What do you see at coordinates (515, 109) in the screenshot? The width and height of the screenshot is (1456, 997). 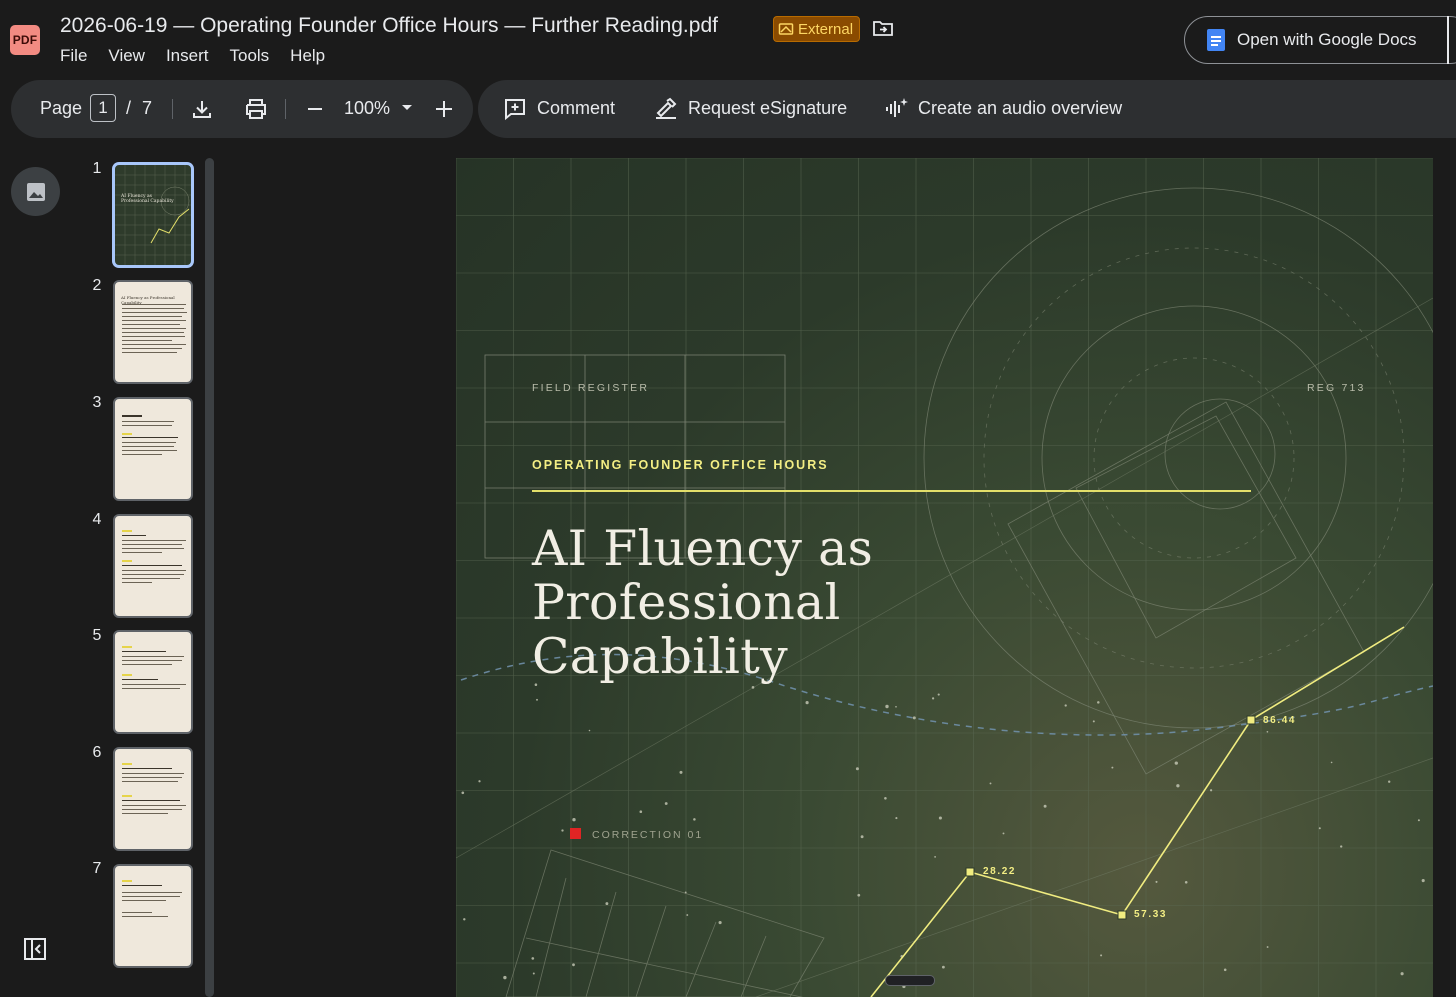 I see `add-comment-icon` at bounding box center [515, 109].